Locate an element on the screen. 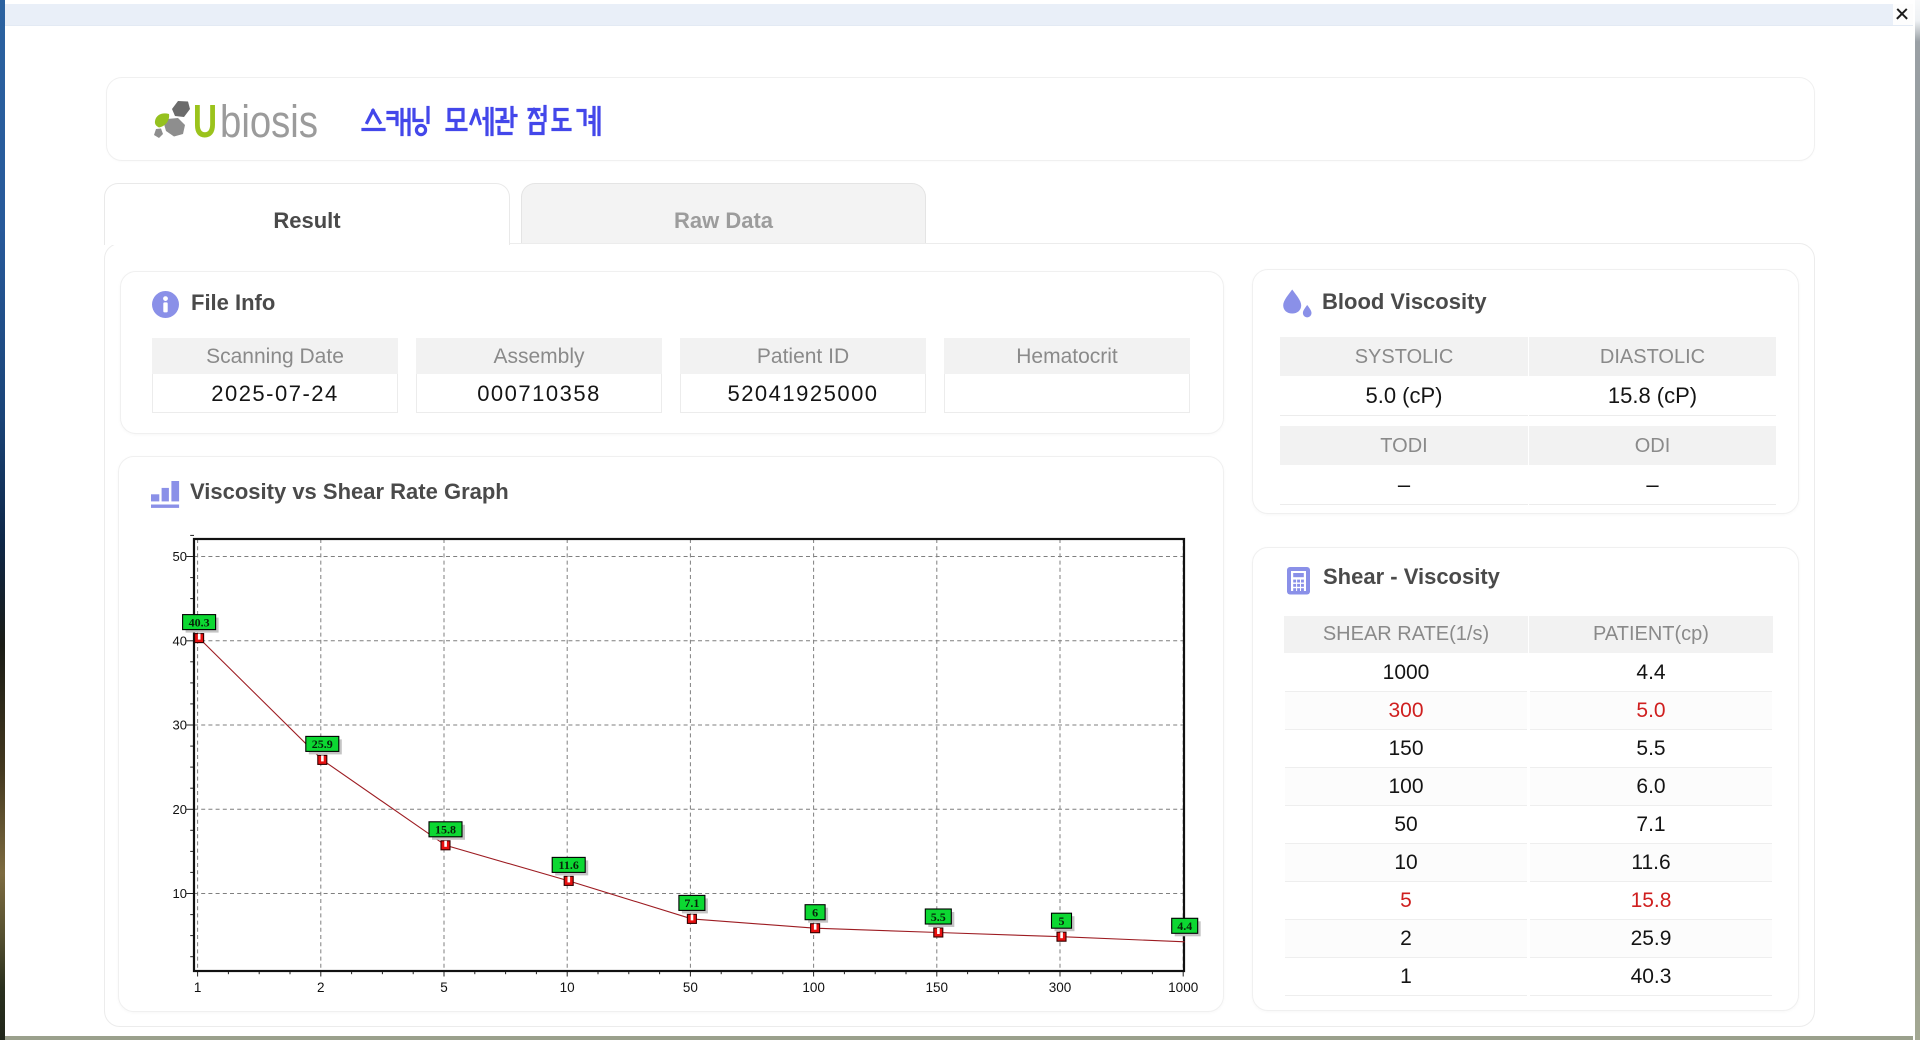 This screenshot has width=1920, height=1040. svg-text: 40.3 is located at coordinates (199, 622).